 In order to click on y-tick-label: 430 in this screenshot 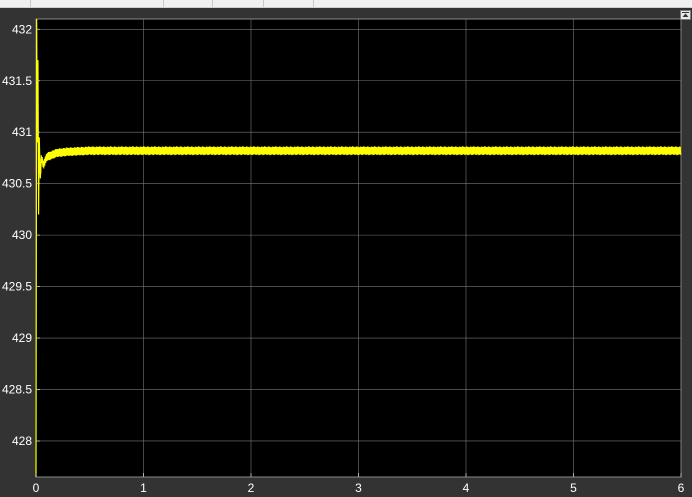, I will do `click(22, 235)`.